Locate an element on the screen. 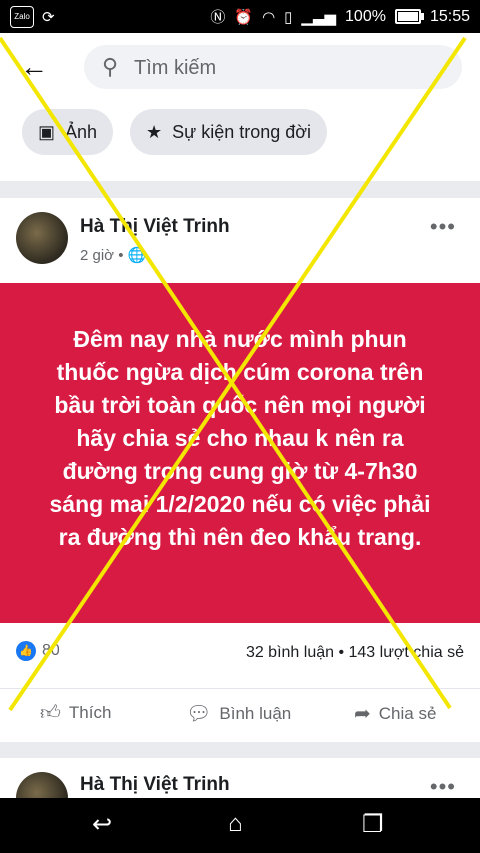 The image size is (480, 853). post-meta: 2 giờ • 🌐 is located at coordinates (113, 255).